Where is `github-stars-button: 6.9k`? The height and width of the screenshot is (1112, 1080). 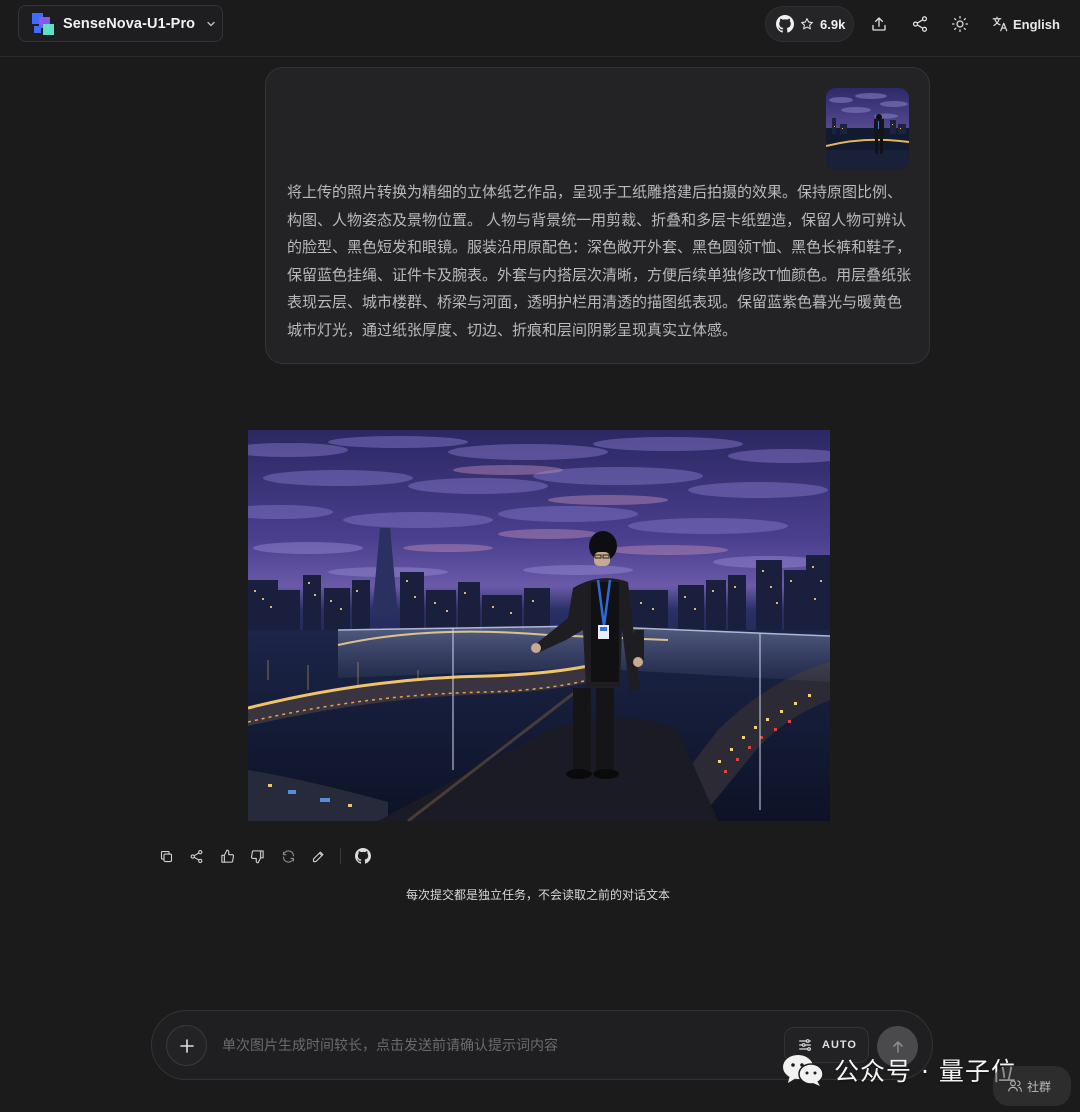 github-stars-button: 6.9k is located at coordinates (809, 24).